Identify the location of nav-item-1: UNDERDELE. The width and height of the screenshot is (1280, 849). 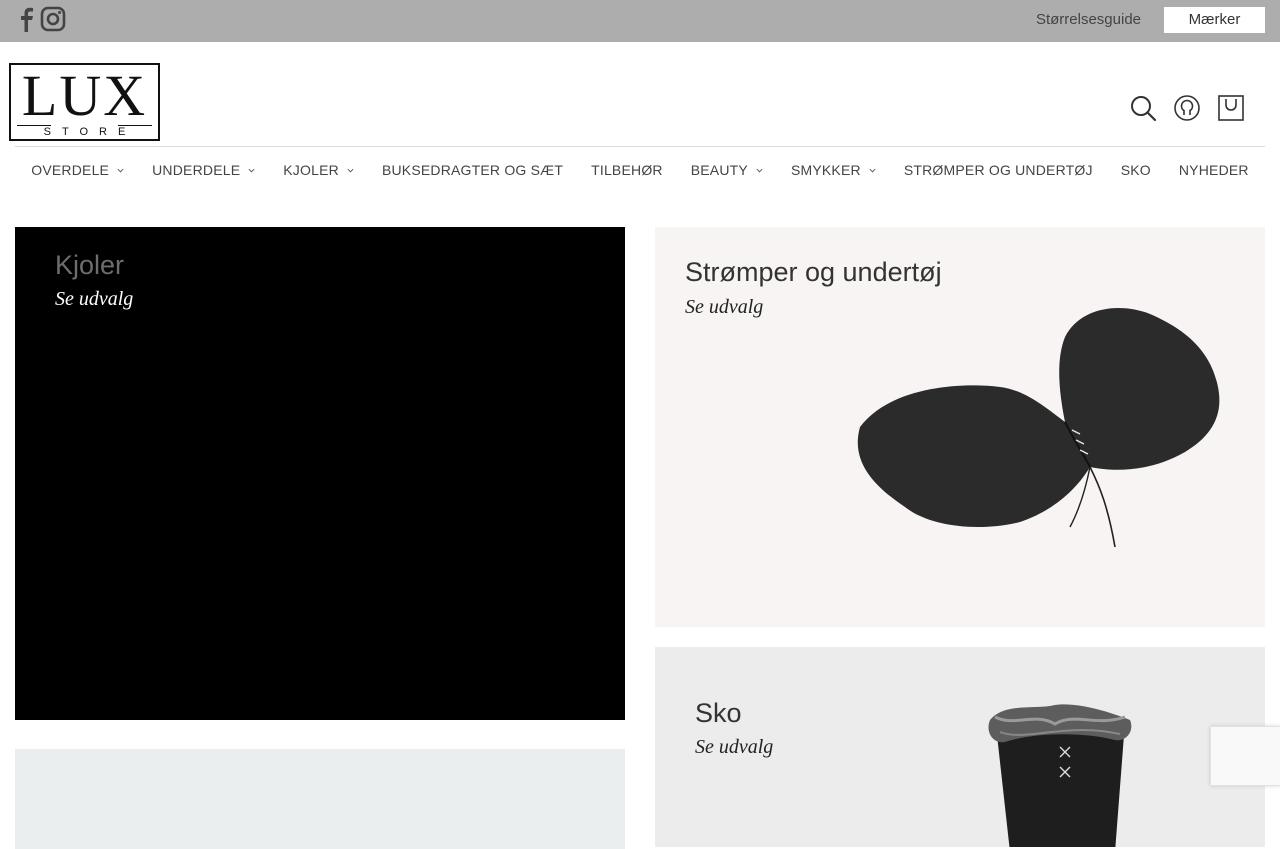
(203, 170).